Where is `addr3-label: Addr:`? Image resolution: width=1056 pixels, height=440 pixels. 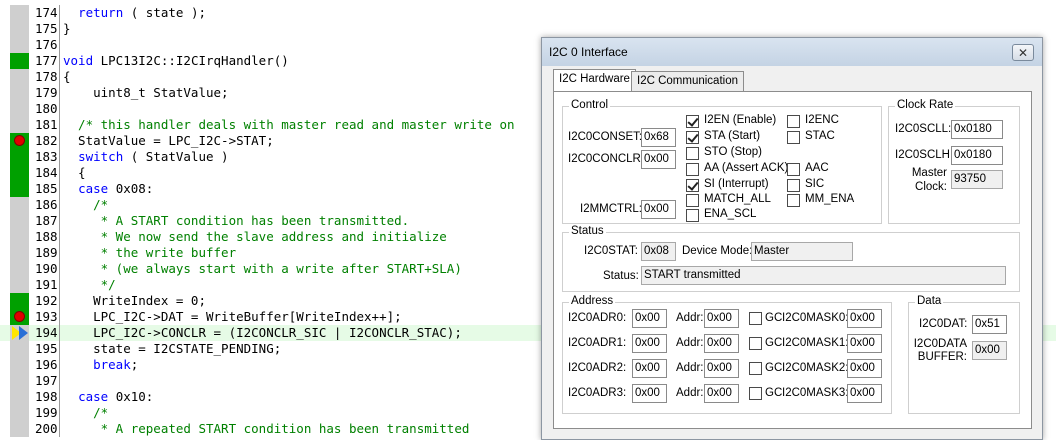
addr3-label: Addr: is located at coordinates (690, 393).